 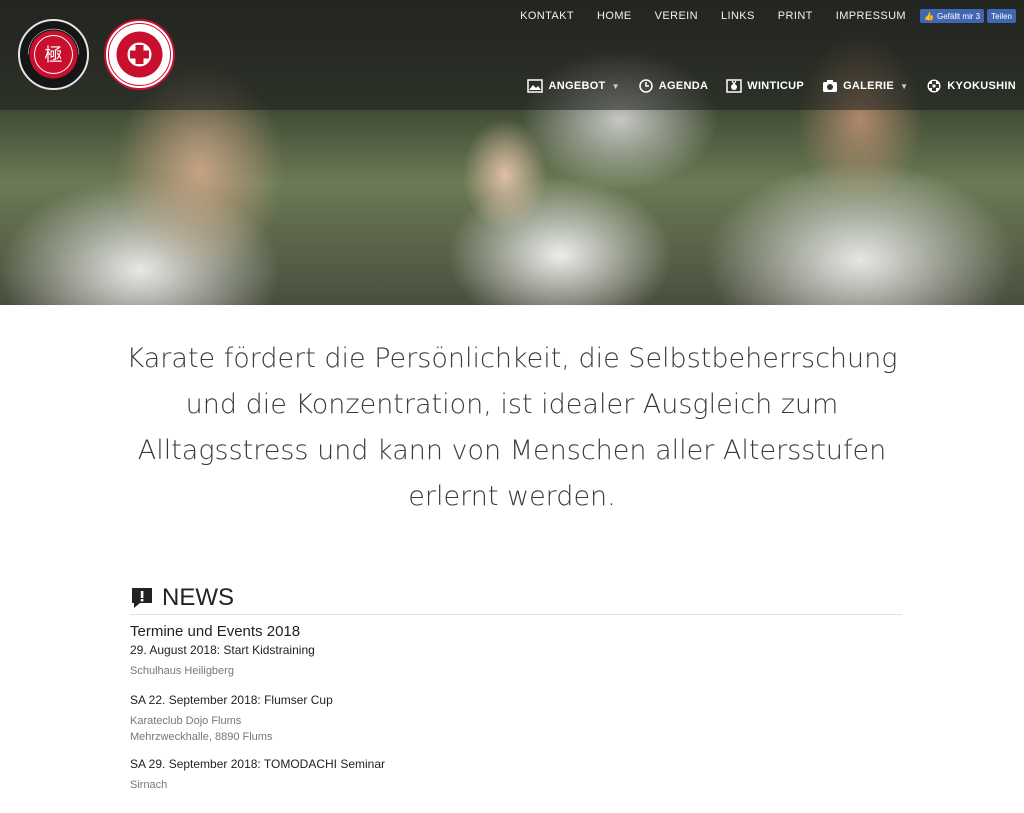 What do you see at coordinates (215, 631) in the screenshot?
I see `news-subtitle: Termine und Events 2018` at bounding box center [215, 631].